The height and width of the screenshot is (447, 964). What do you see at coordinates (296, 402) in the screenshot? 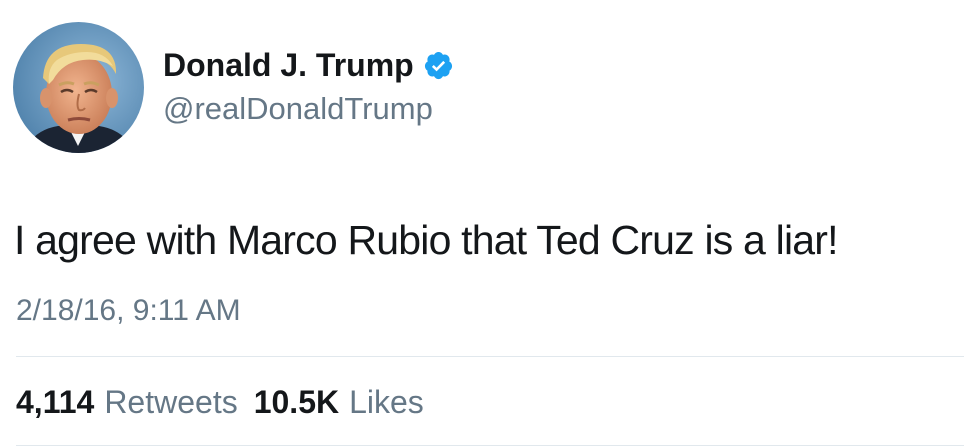
I see `likes-count: 10.5K` at bounding box center [296, 402].